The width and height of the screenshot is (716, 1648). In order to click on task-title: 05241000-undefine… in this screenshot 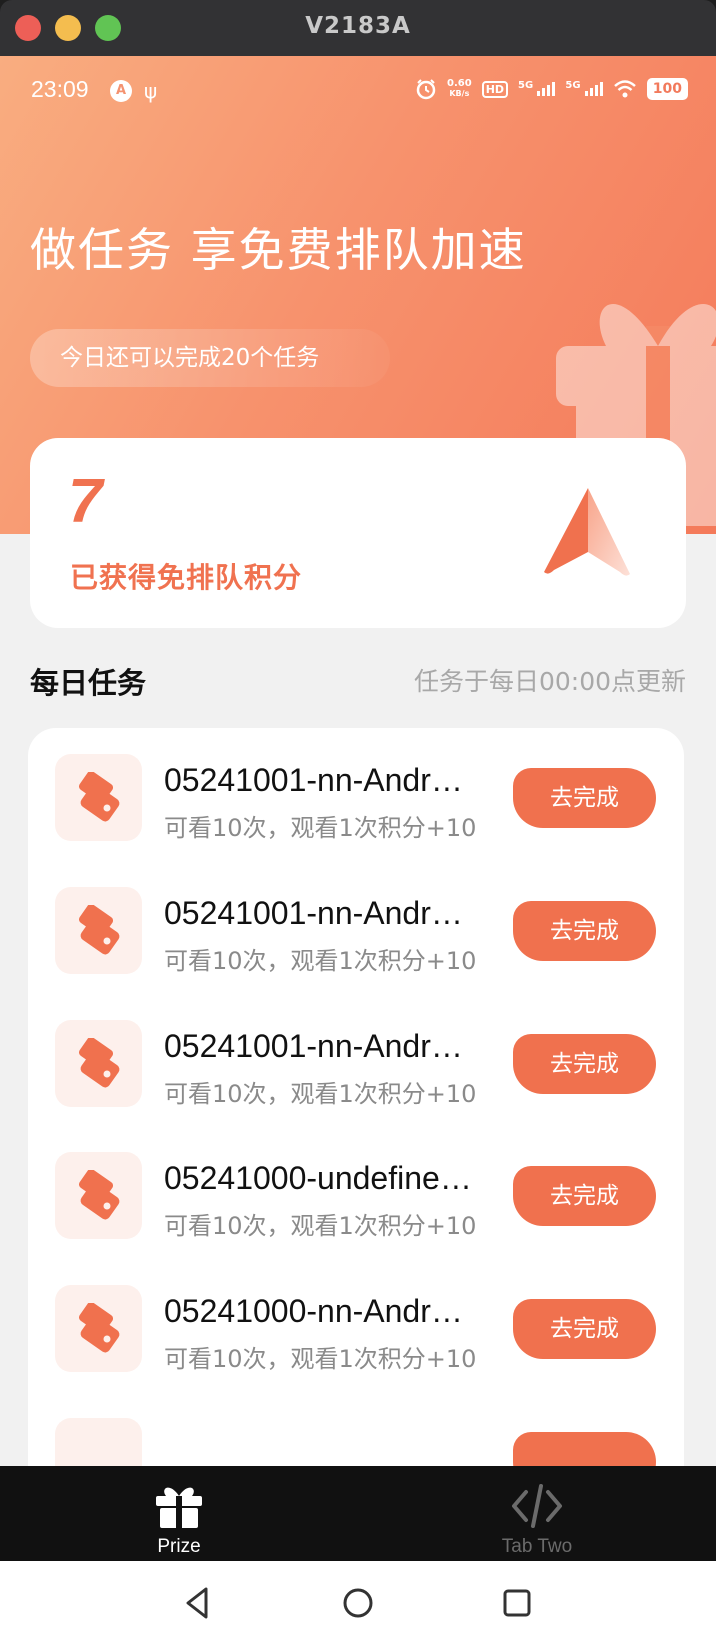, I will do `click(318, 1178)`.